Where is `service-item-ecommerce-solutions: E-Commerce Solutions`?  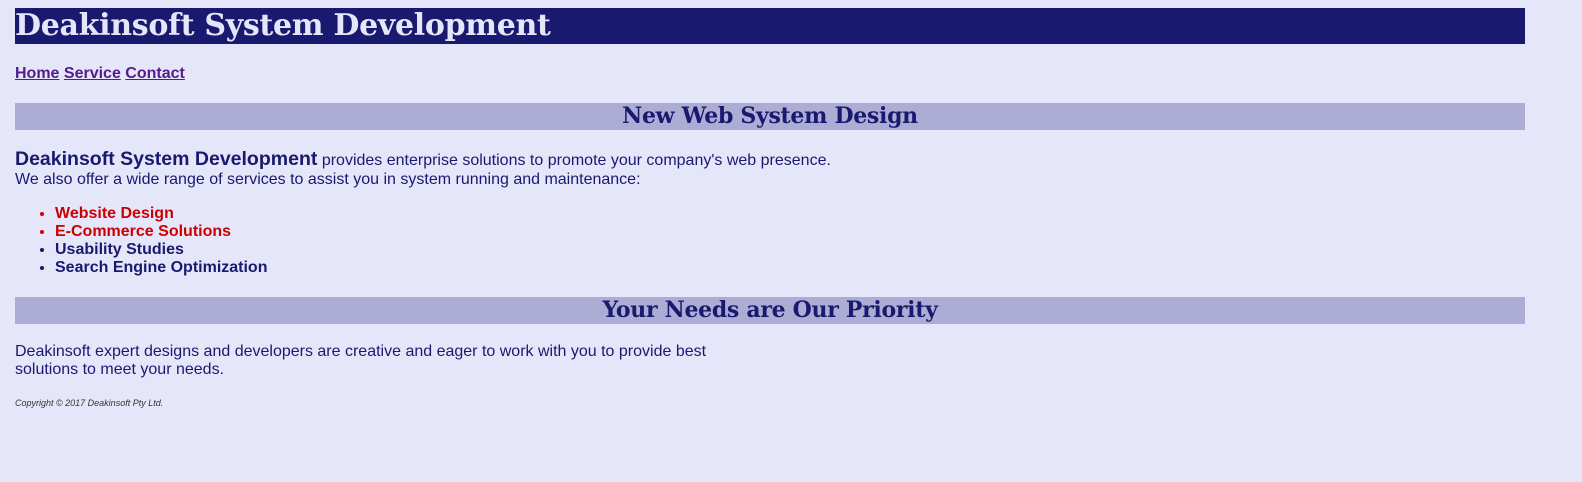 service-item-ecommerce-solutions: E-Commerce Solutions is located at coordinates (161, 232).